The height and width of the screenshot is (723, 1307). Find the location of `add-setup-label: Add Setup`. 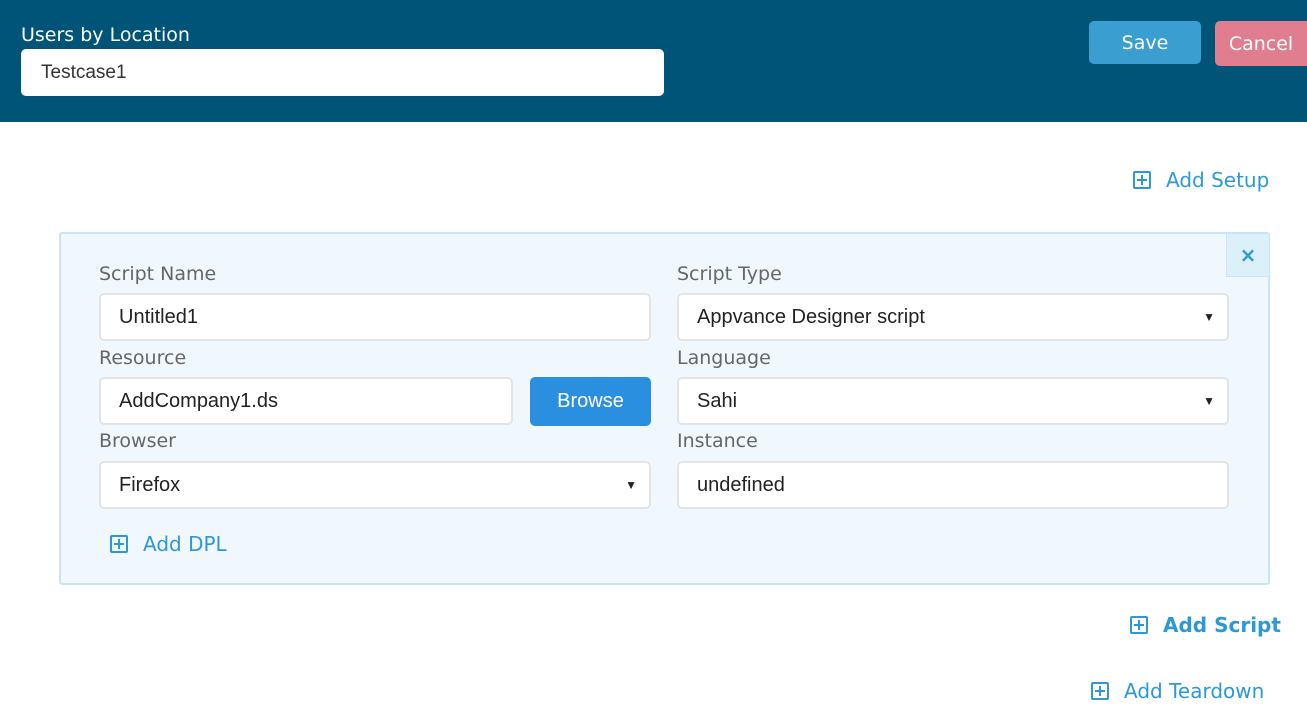

add-setup-label: Add Setup is located at coordinates (1218, 180).